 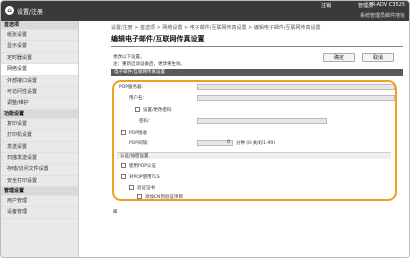 What do you see at coordinates (39, 213) in the screenshot?
I see `sidebar-item: 设备管理` at bounding box center [39, 213].